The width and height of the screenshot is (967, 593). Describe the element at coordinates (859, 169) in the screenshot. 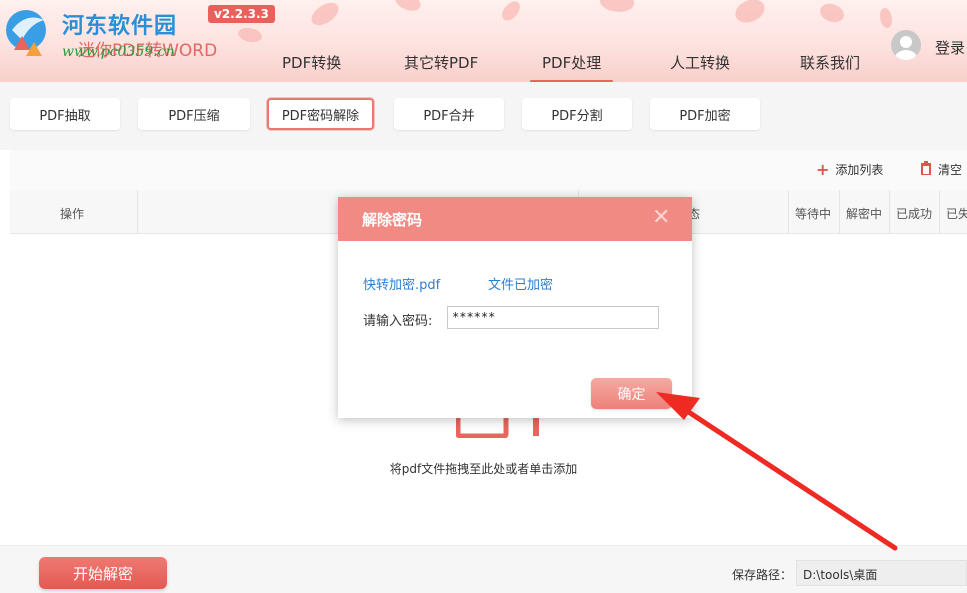

I see `add-list-label: 添加列表` at that location.